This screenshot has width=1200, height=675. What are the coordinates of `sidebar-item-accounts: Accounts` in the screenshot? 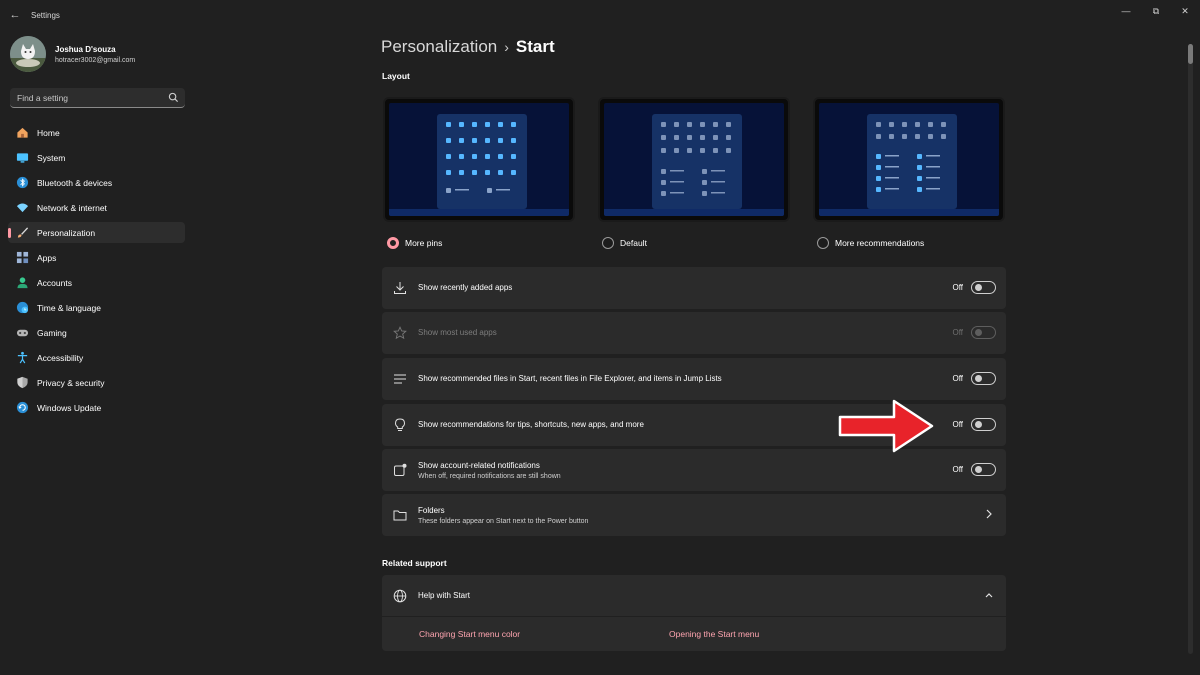 It's located at (96, 282).